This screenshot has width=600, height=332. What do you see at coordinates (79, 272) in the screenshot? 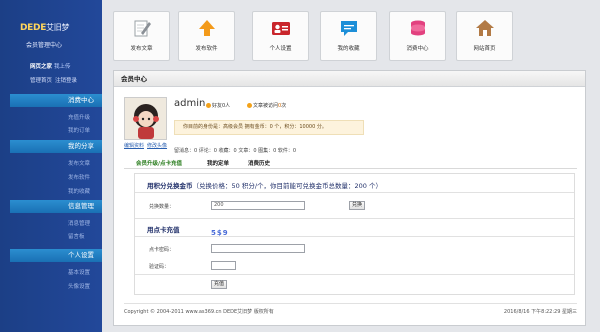
I see `sidebar-item-basic-settings: 基本设置` at bounding box center [79, 272].